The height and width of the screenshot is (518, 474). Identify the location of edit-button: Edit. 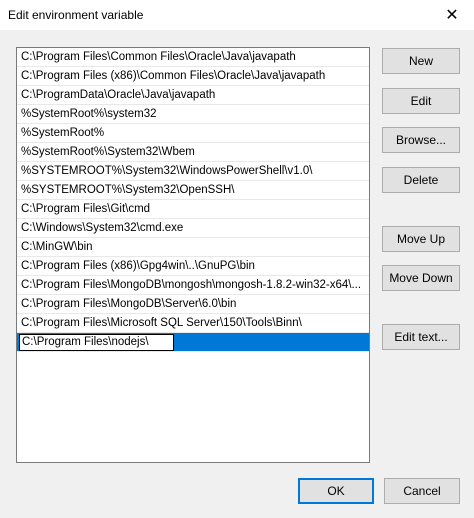
(421, 101).